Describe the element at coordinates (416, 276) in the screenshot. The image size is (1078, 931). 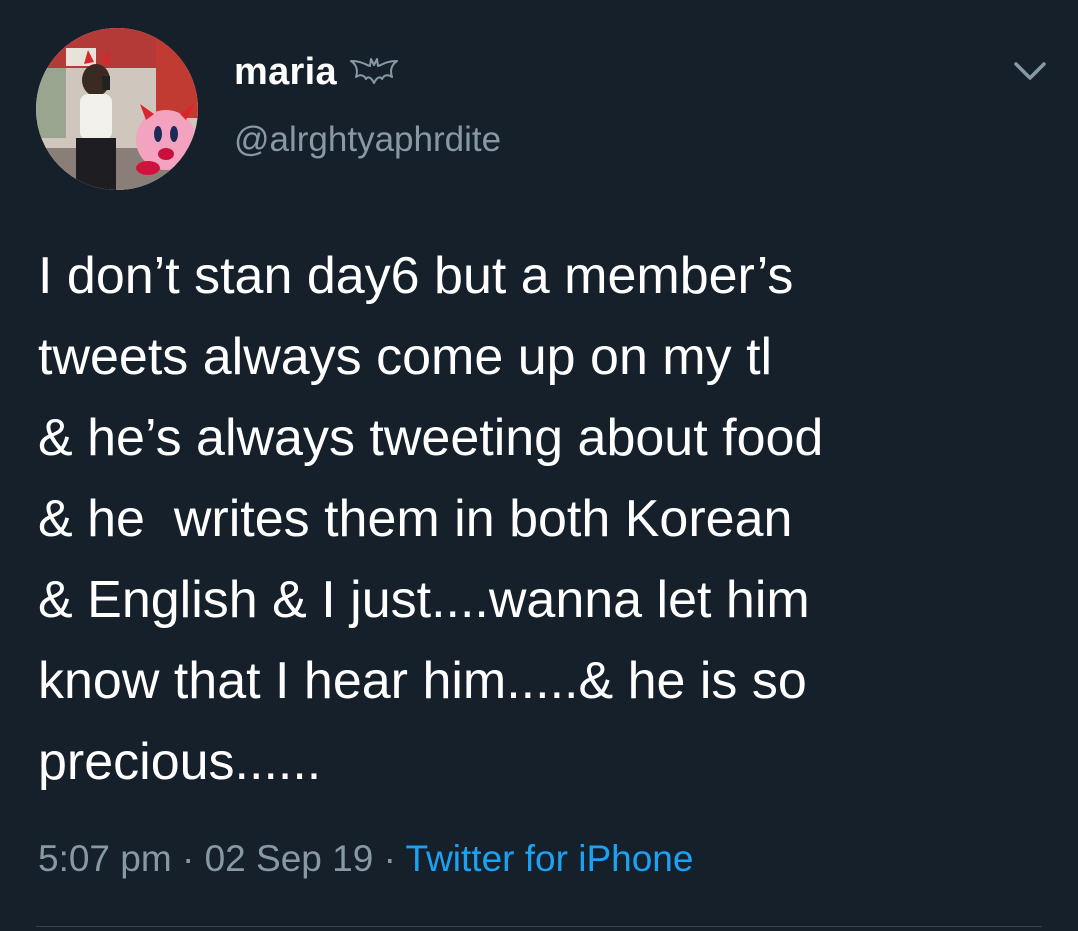
I see `tweet-text-line: I don’t stan day6 but a member’s` at that location.